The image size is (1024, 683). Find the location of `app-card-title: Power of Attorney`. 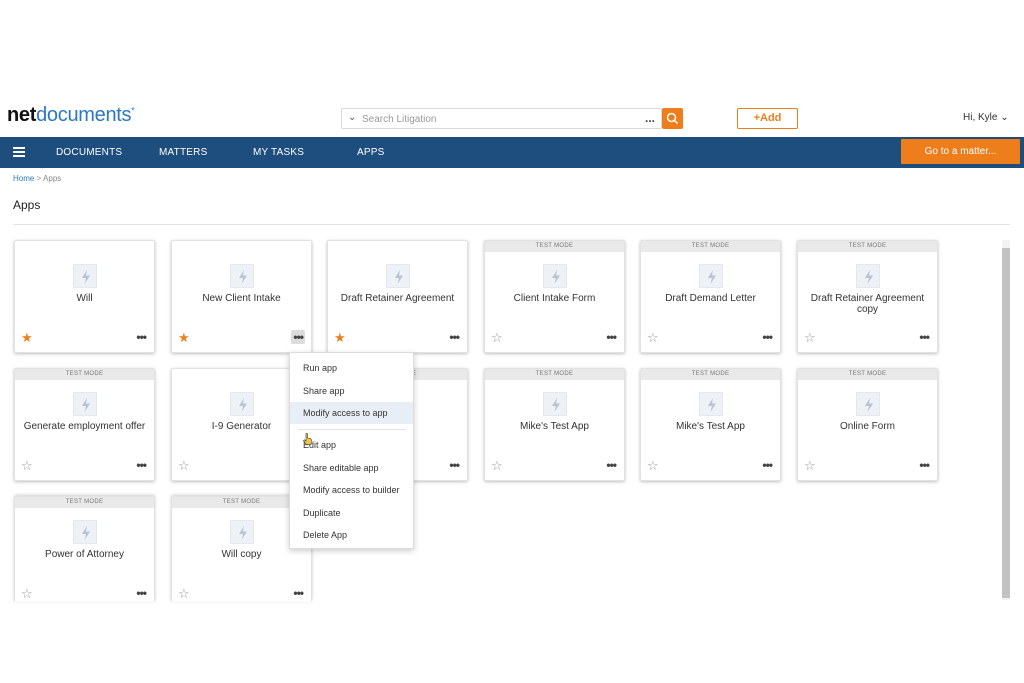

app-card-title: Power of Attorney is located at coordinates (84, 554).